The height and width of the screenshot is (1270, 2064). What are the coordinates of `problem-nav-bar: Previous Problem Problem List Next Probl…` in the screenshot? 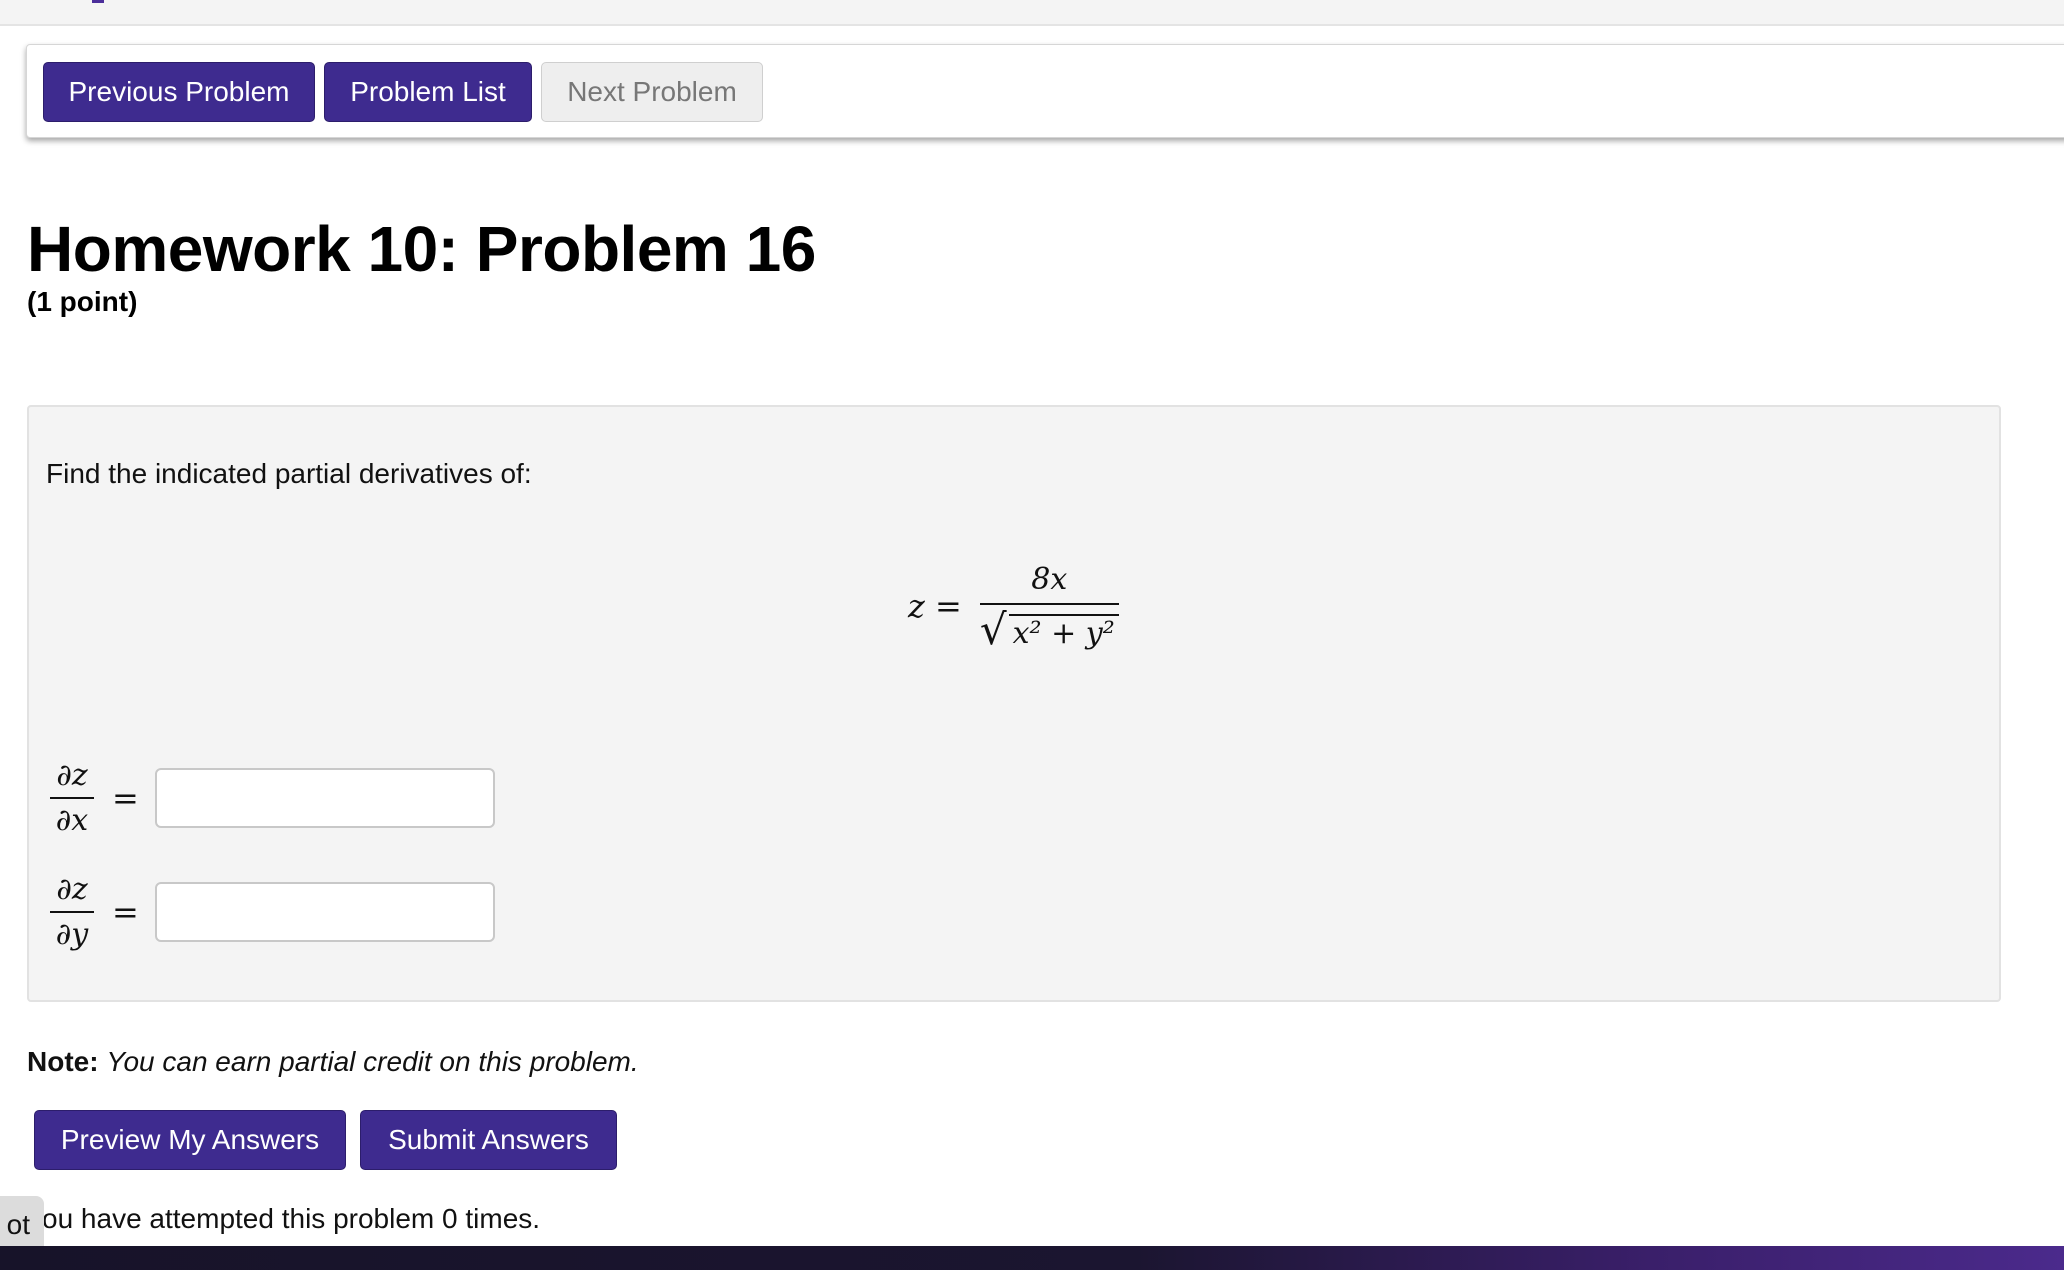 It's located at (1045, 91).